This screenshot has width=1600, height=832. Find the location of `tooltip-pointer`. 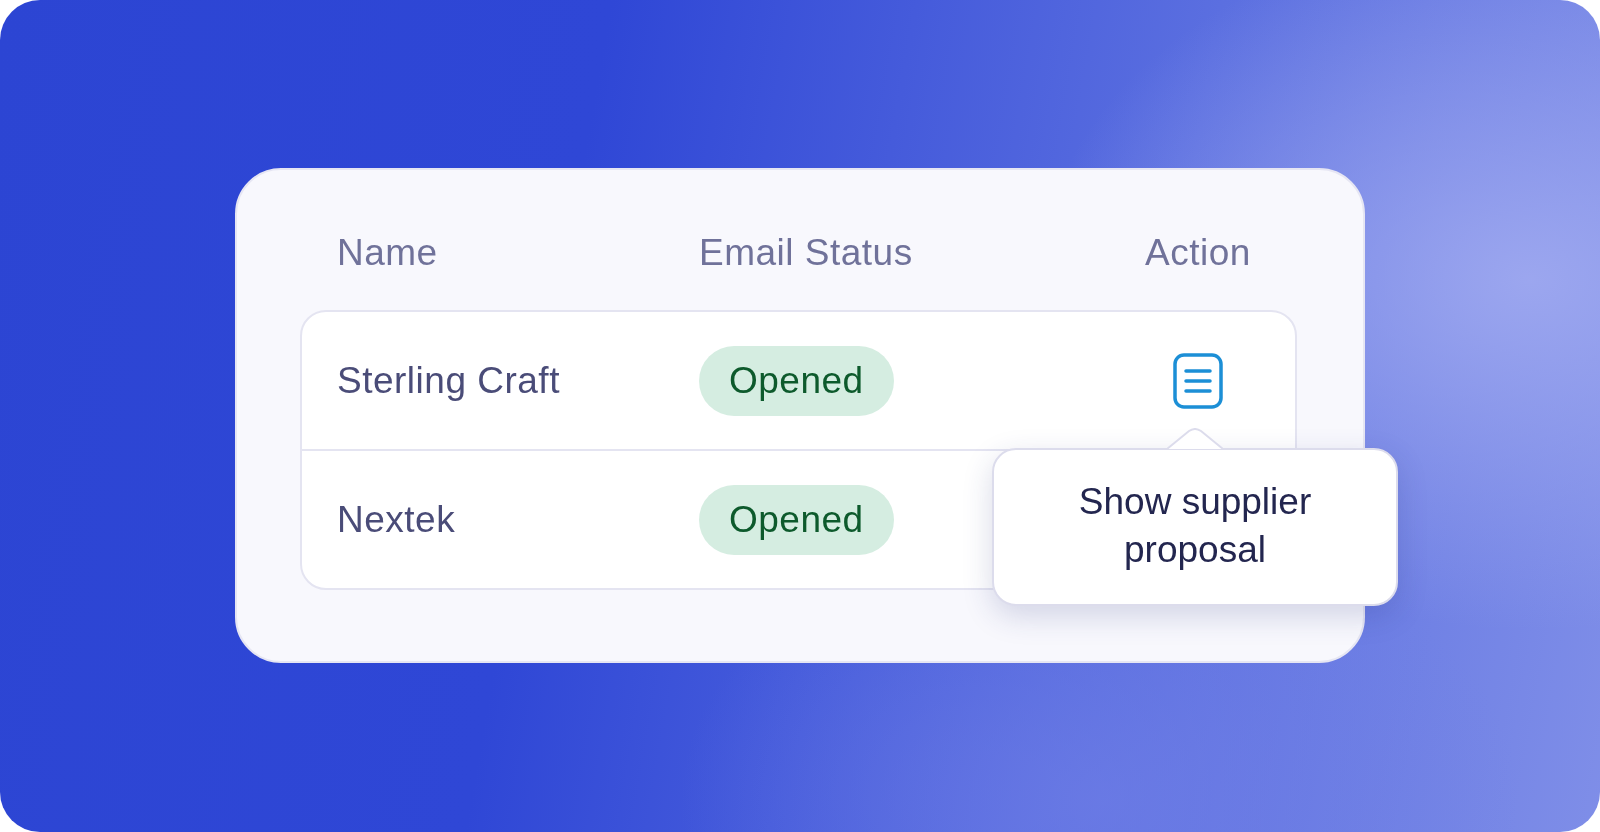

tooltip-pointer is located at coordinates (1195, 439).